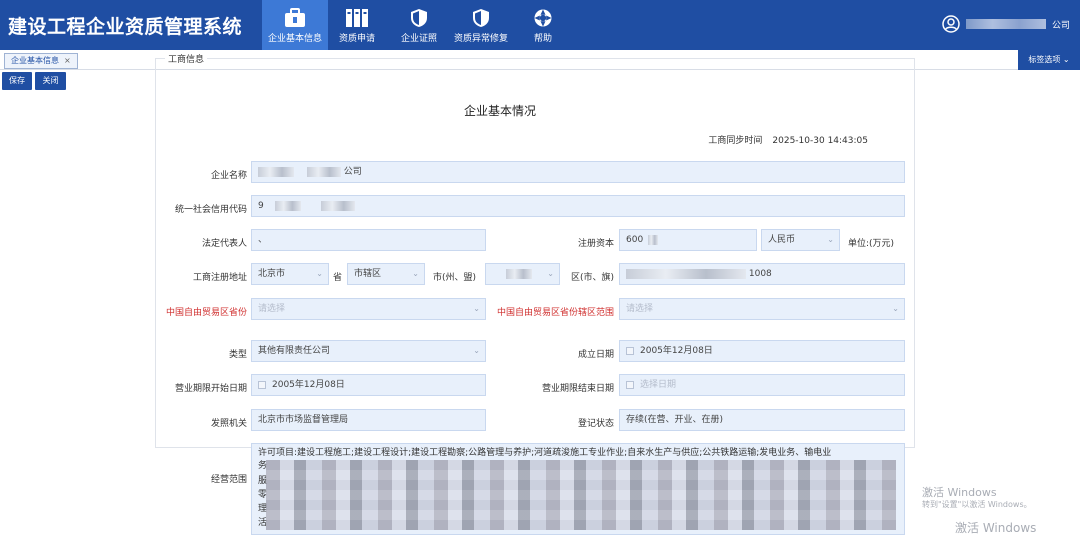  Describe the element at coordinates (338, 278) in the screenshot. I see `province-suffix: 省` at that location.